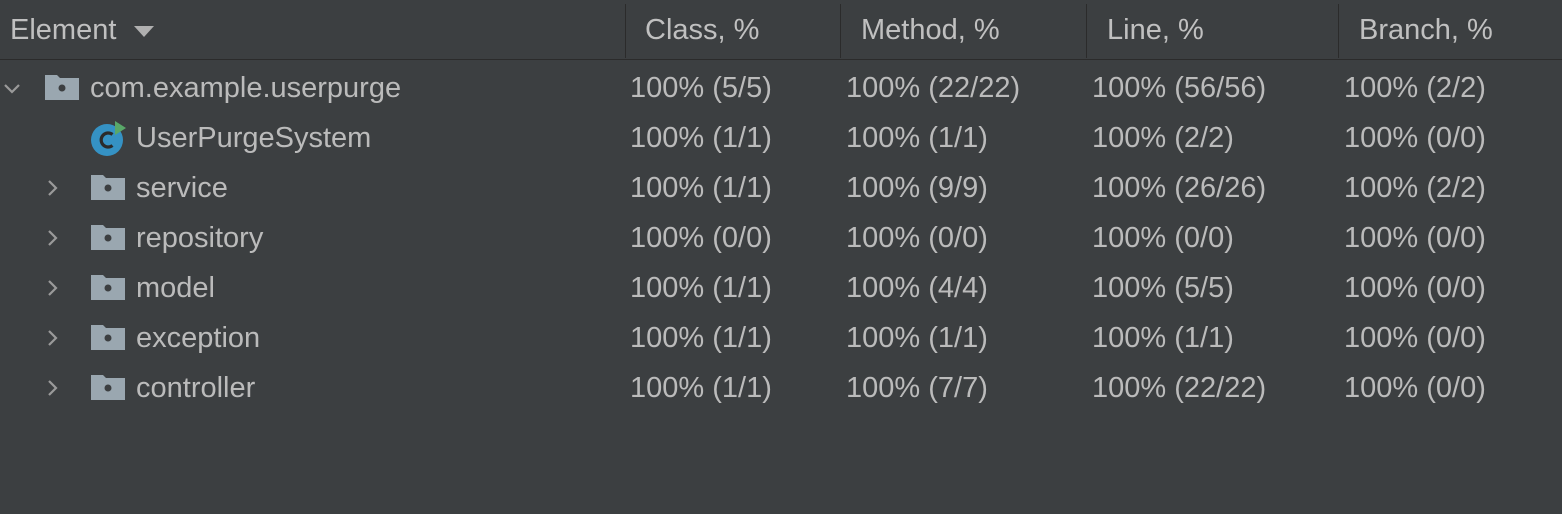  I want to click on column-header-line: Line, %, so click(1219, 30).